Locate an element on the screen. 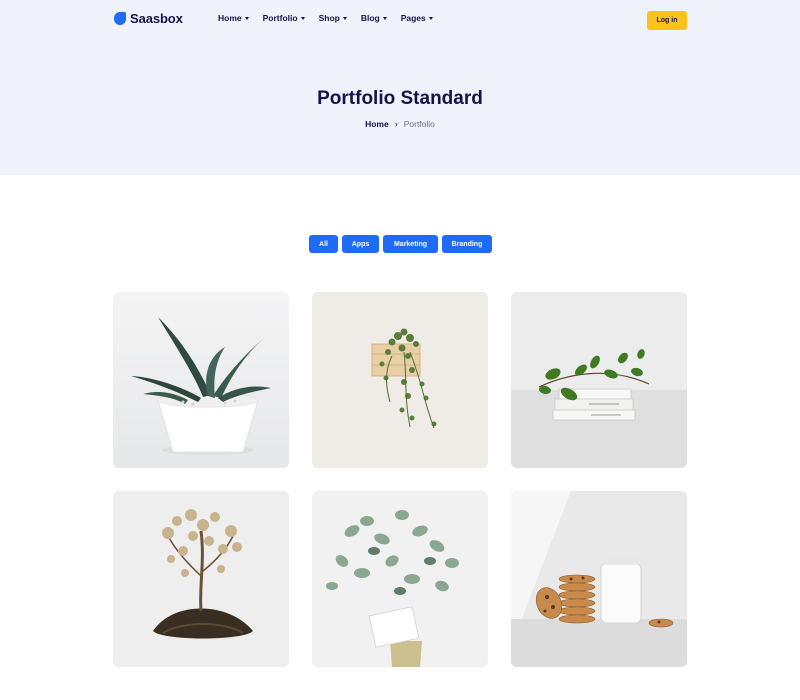 Image resolution: width=800 pixels, height=700 pixels. breadcrumb: Home › Portfolio is located at coordinates (400, 124).